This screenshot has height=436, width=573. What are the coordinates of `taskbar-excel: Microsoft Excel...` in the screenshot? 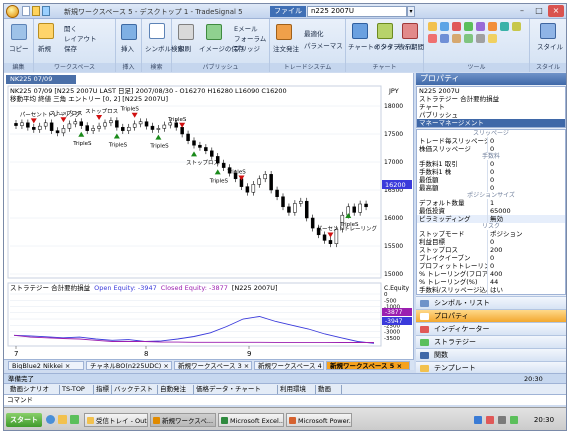 It's located at (251, 420).